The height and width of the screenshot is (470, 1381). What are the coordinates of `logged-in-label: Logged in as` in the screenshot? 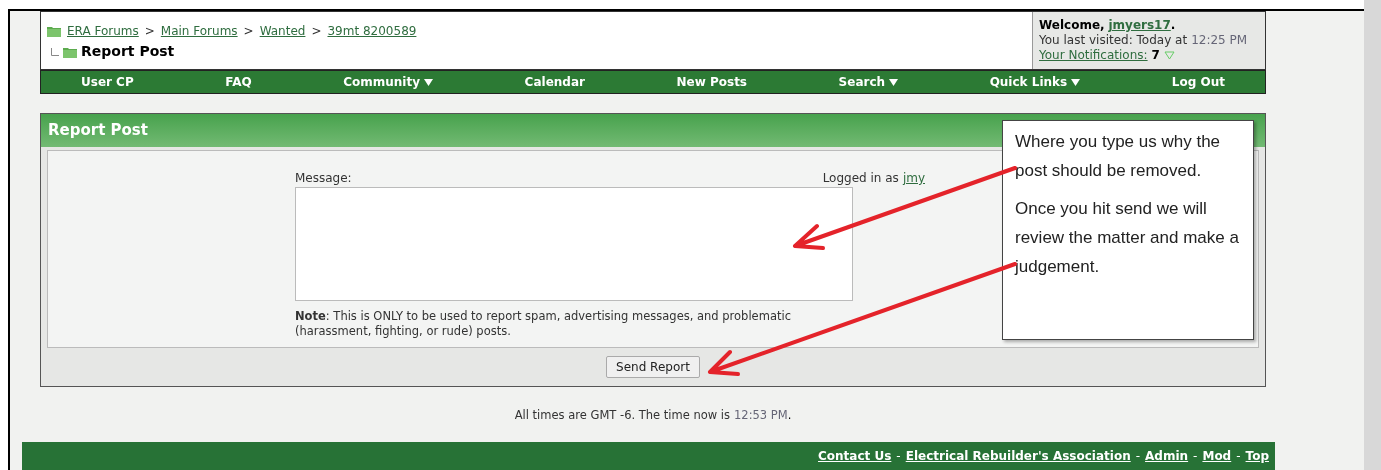 It's located at (860, 178).